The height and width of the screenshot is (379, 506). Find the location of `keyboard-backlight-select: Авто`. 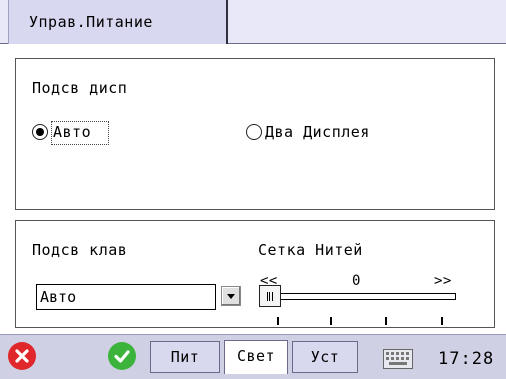

keyboard-backlight-select: Авто is located at coordinates (126, 297).